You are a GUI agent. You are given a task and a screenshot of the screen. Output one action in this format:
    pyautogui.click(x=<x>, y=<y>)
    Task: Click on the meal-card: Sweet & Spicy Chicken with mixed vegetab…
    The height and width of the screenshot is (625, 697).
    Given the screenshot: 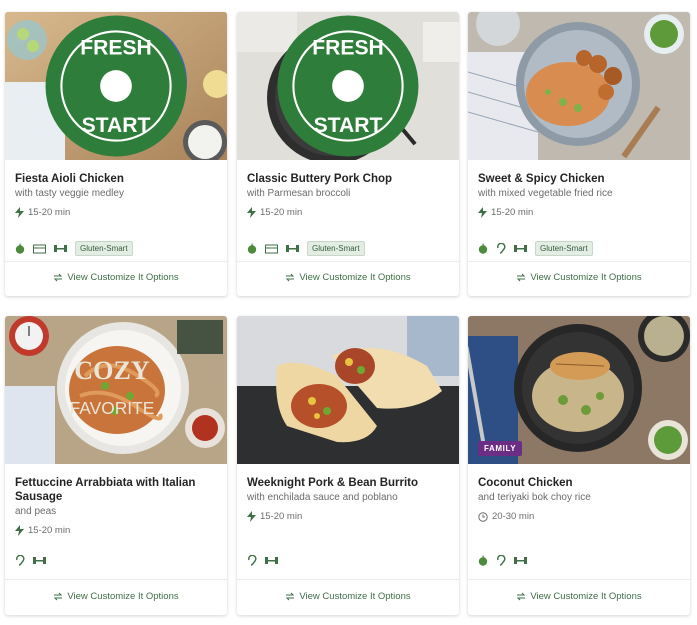 What is the action you would take?
    pyautogui.click(x=579, y=154)
    